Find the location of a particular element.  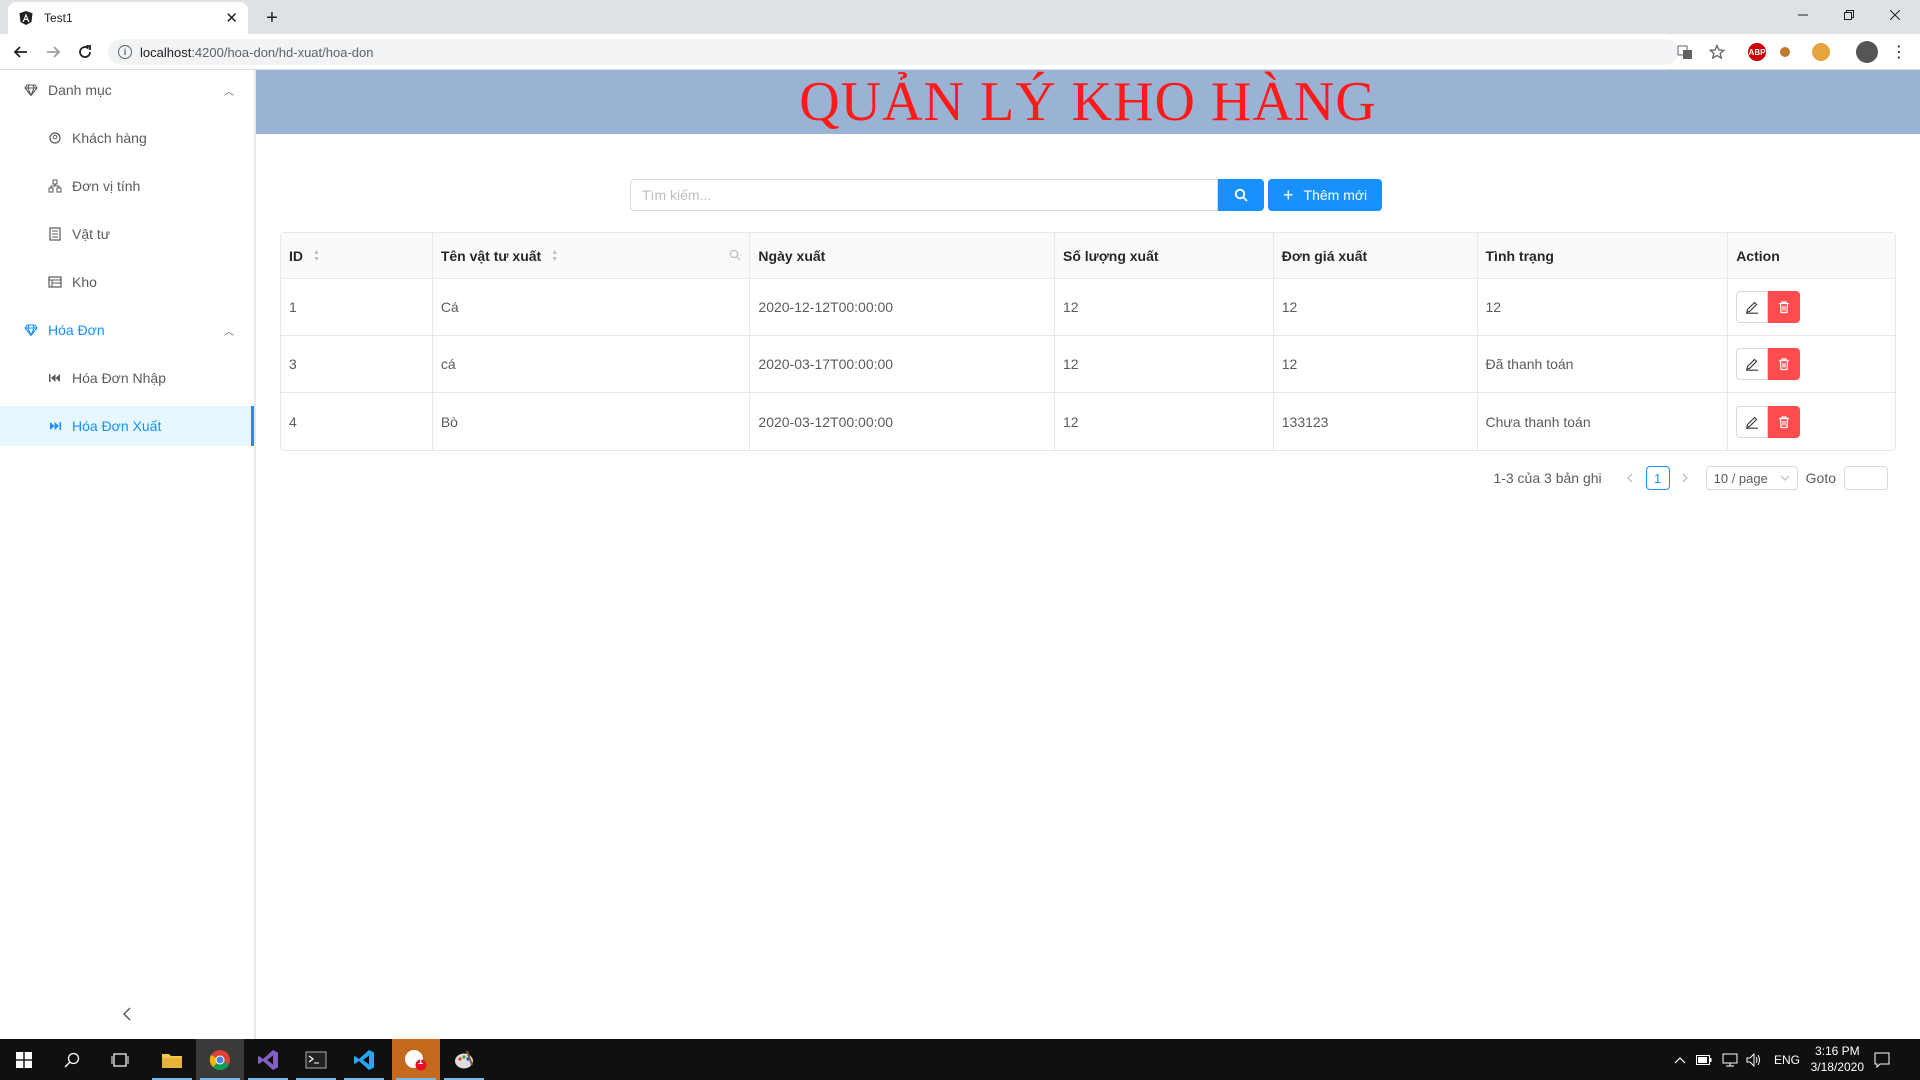

search-icon is located at coordinates (72, 1059).